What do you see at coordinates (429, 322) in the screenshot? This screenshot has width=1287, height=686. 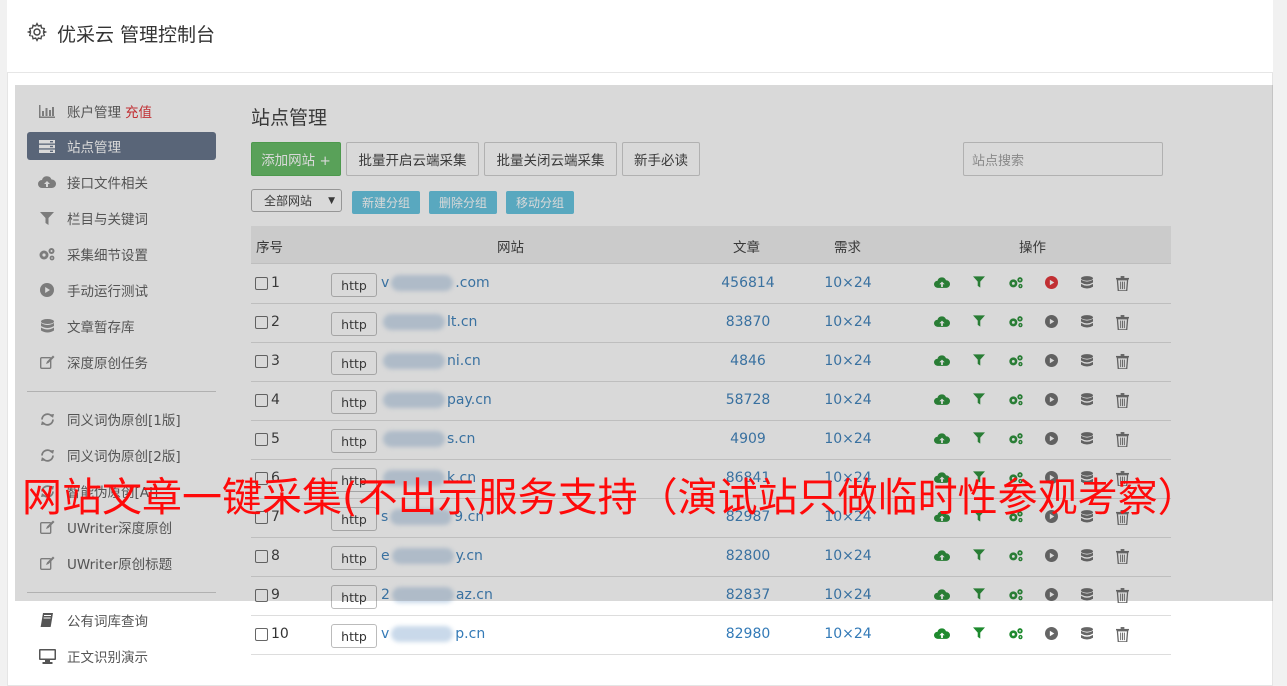 I see `site-url: lt.cn` at bounding box center [429, 322].